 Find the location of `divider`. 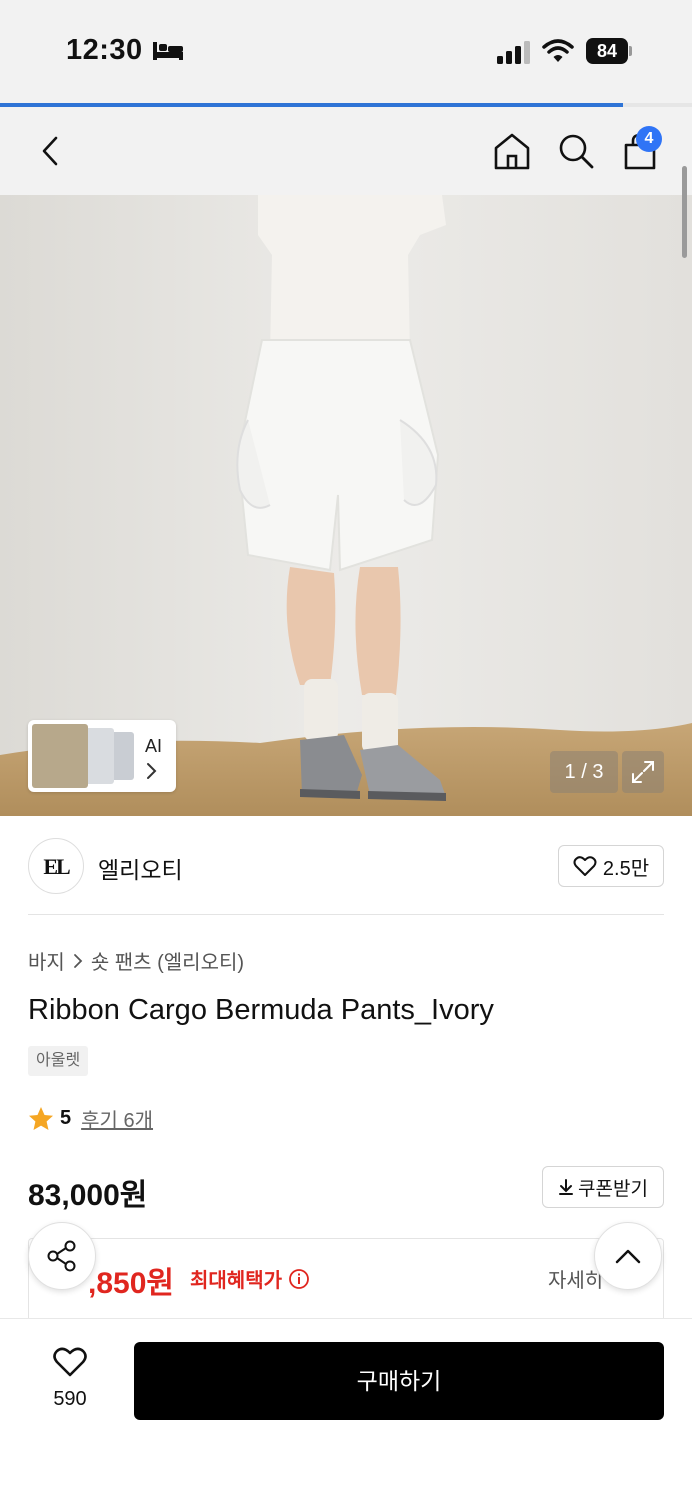

divider is located at coordinates (346, 914).